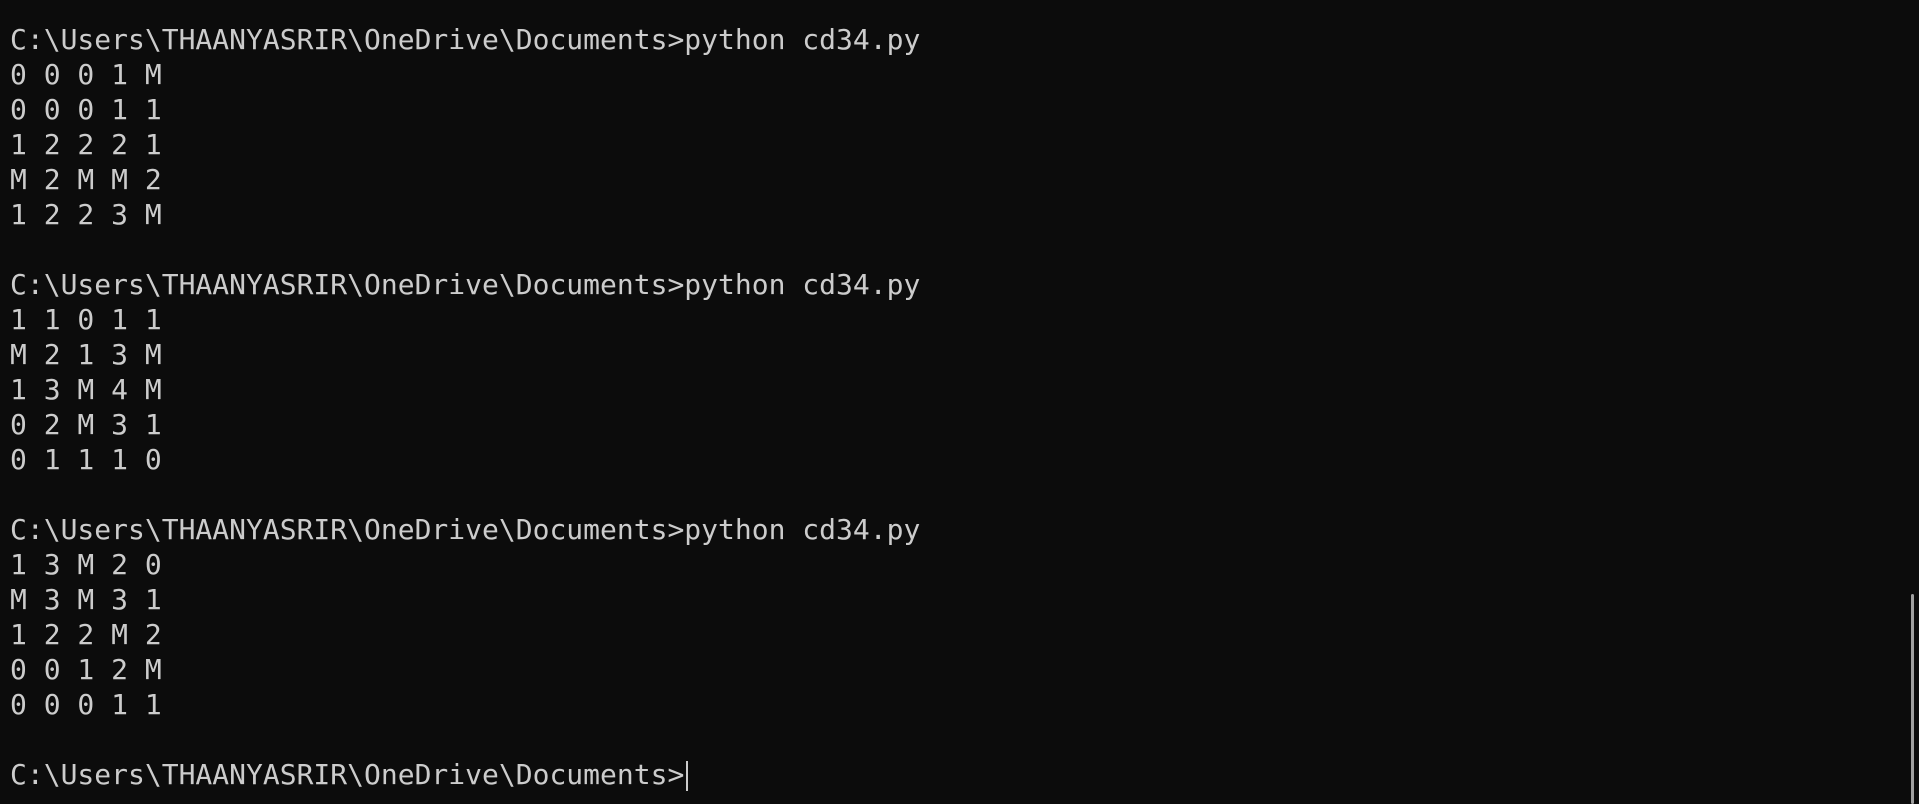 This screenshot has height=804, width=1919. What do you see at coordinates (86, 179) in the screenshot?
I see `output-line: M 2 M M 2` at bounding box center [86, 179].